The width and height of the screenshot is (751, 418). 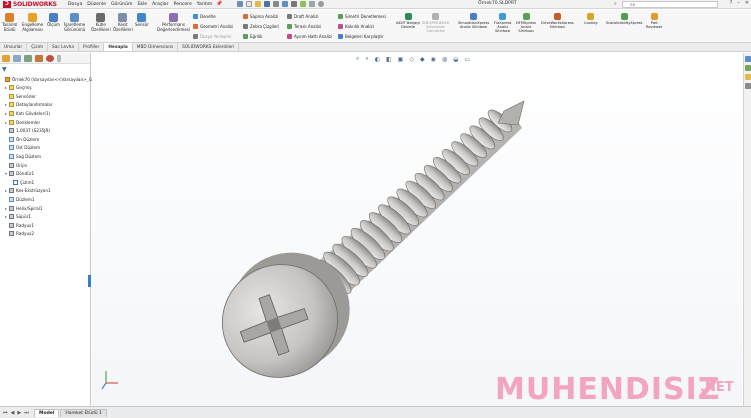 I want to click on menu-item-2: Görünüm, so click(x=121, y=4).